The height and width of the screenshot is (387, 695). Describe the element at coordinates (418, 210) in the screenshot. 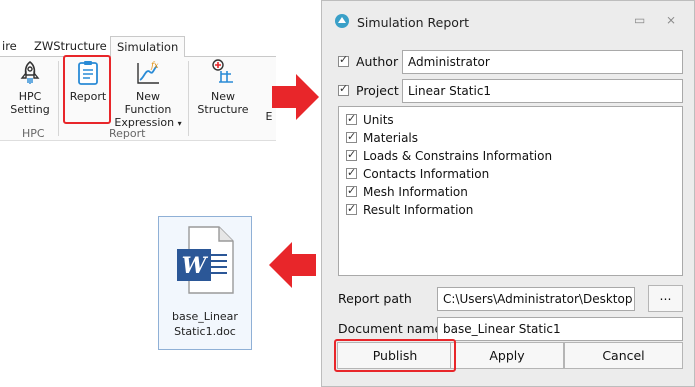

I see `section-label: Result Information` at that location.